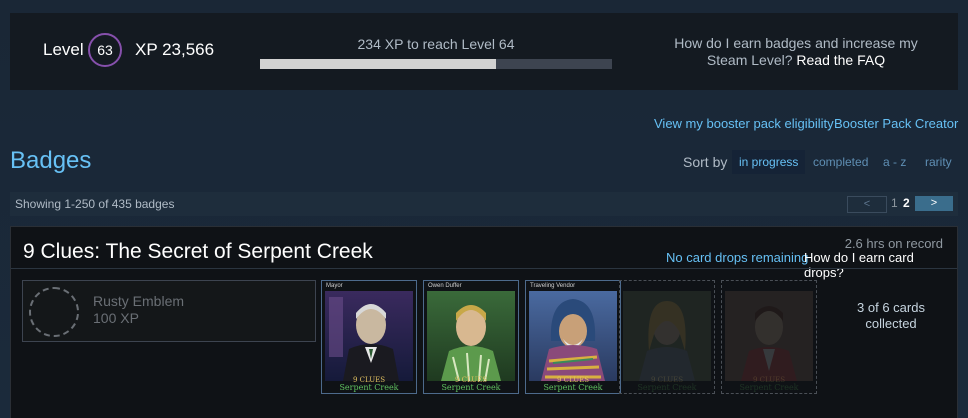 This screenshot has width=968, height=418. I want to click on card-art-vendor-icon, so click(573, 336).